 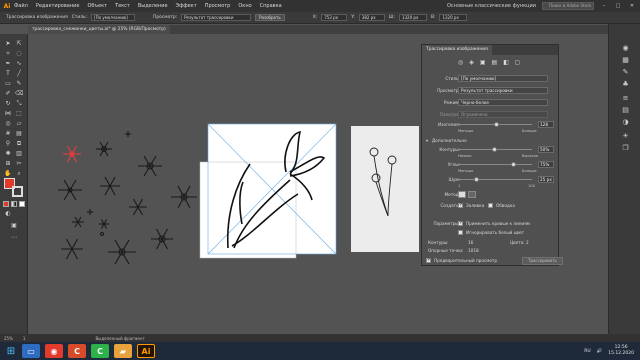 I want to click on panel-title: Трассировка изображения, so click(x=457, y=50).